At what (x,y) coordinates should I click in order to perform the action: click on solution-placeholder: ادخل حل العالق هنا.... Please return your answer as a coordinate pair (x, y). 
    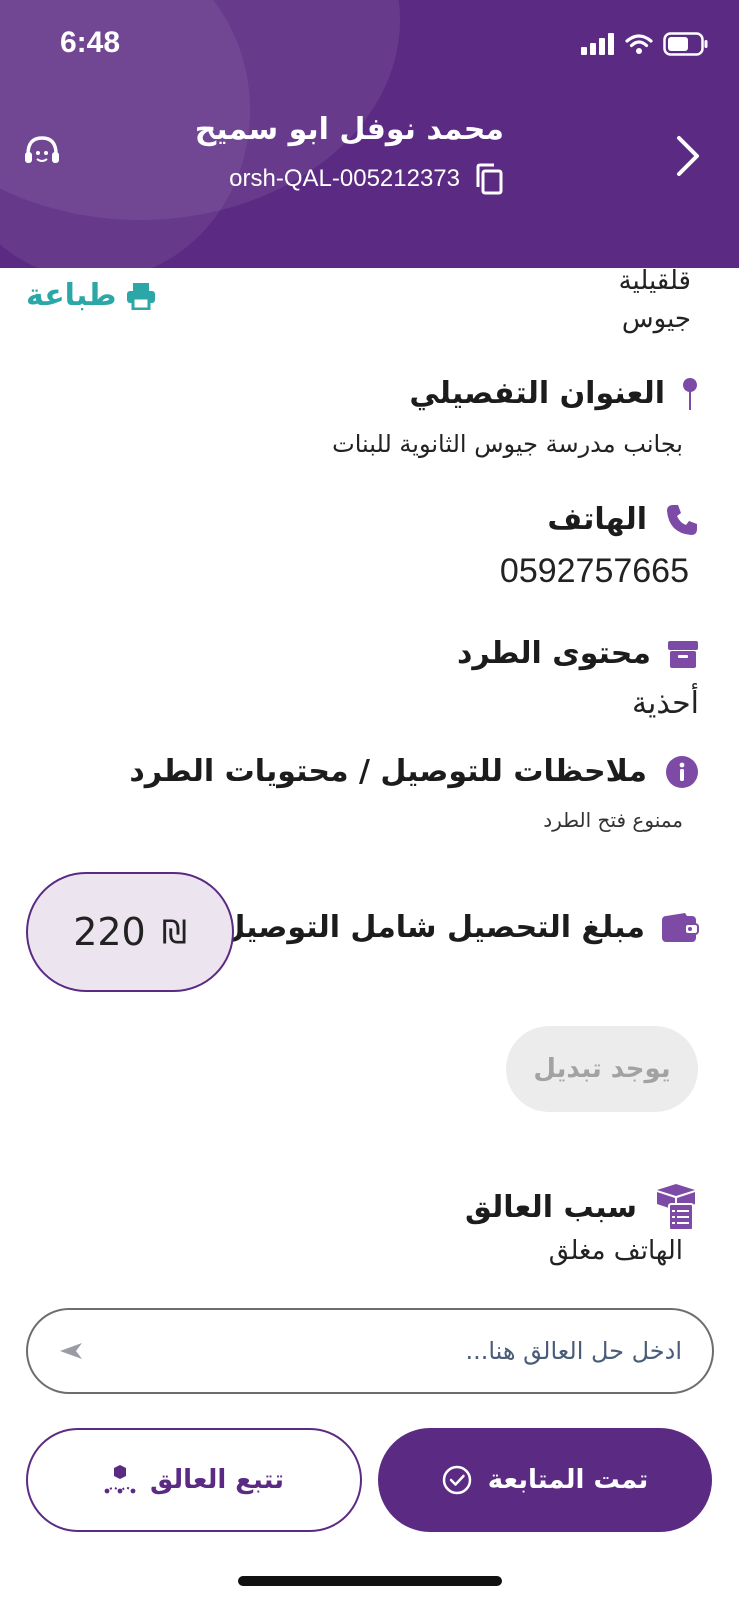
    Looking at the image, I should click on (573, 1351).